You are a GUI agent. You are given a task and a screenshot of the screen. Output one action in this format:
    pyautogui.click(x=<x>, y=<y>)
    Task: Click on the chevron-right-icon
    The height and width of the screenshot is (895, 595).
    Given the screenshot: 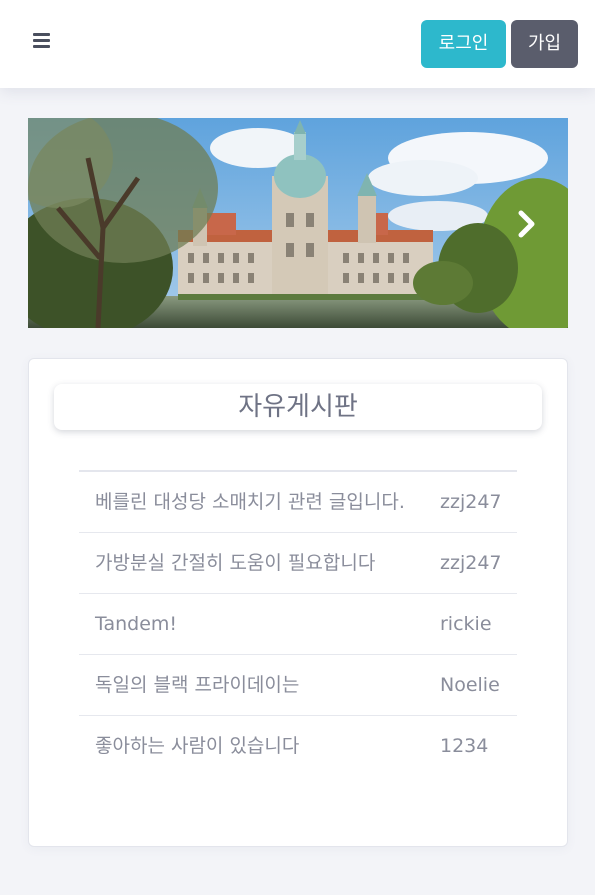 What is the action you would take?
    pyautogui.click(x=526, y=224)
    